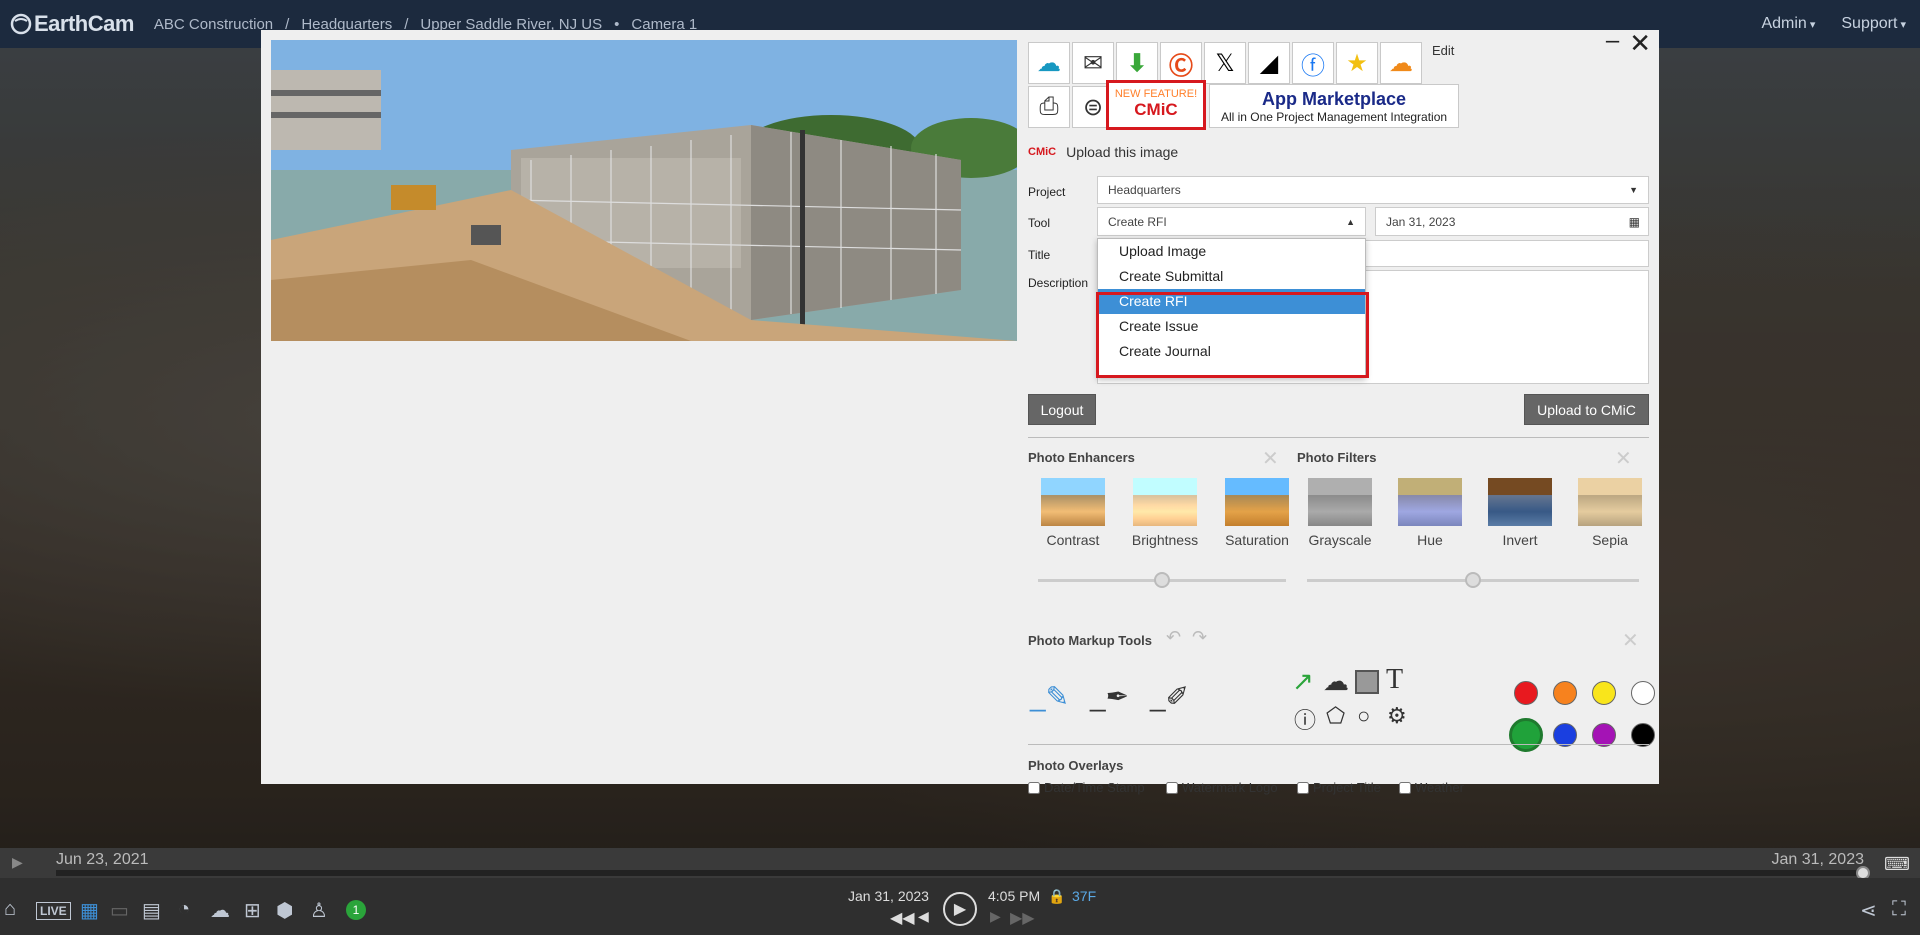 This screenshot has width=1920, height=935. I want to click on overlay-watermark-checkbox, so click(1172, 787).